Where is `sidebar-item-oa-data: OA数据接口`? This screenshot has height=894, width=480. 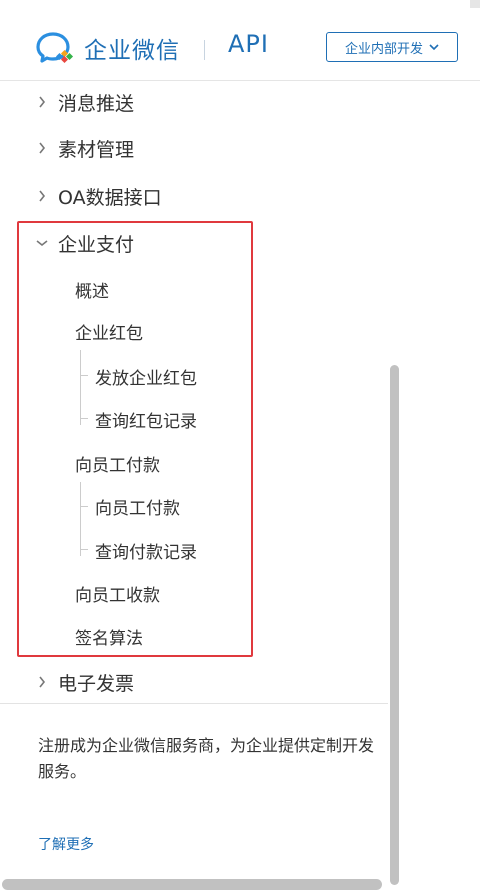 sidebar-item-oa-data: OA数据接口 is located at coordinates (99, 196).